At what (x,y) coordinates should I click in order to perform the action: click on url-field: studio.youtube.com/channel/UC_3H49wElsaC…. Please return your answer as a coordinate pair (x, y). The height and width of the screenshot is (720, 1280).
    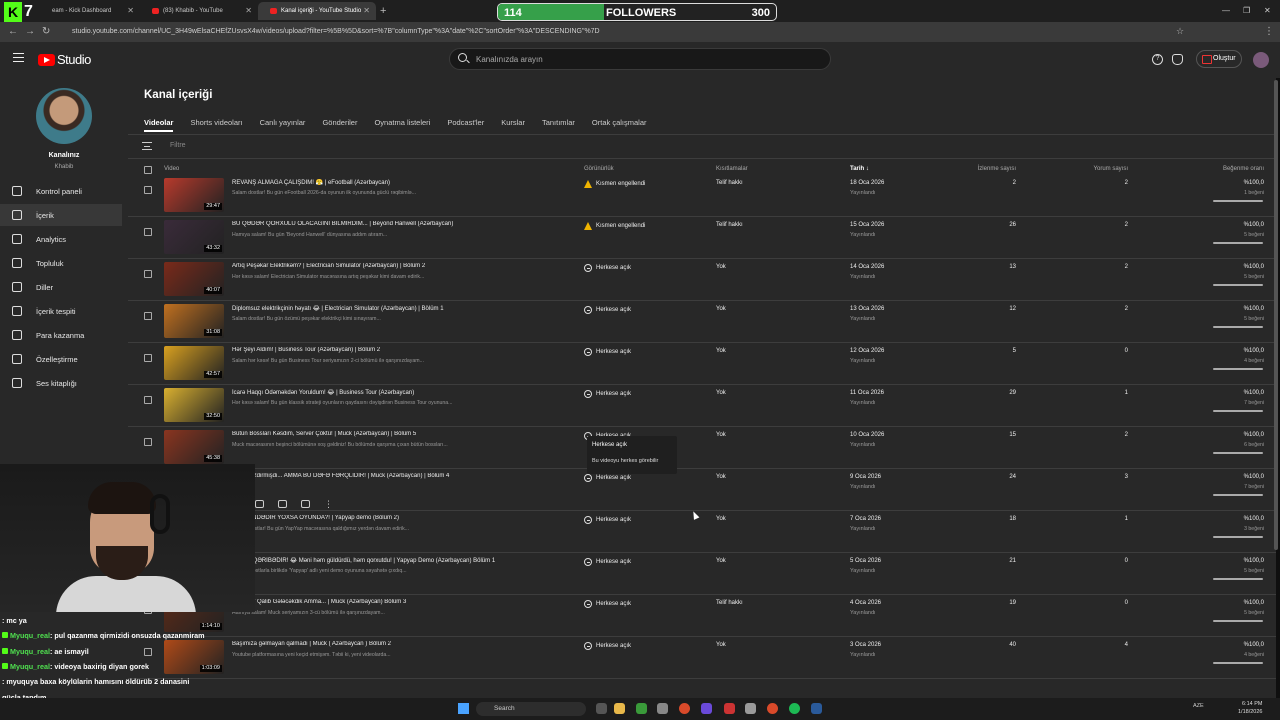
    Looking at the image, I should click on (622, 32).